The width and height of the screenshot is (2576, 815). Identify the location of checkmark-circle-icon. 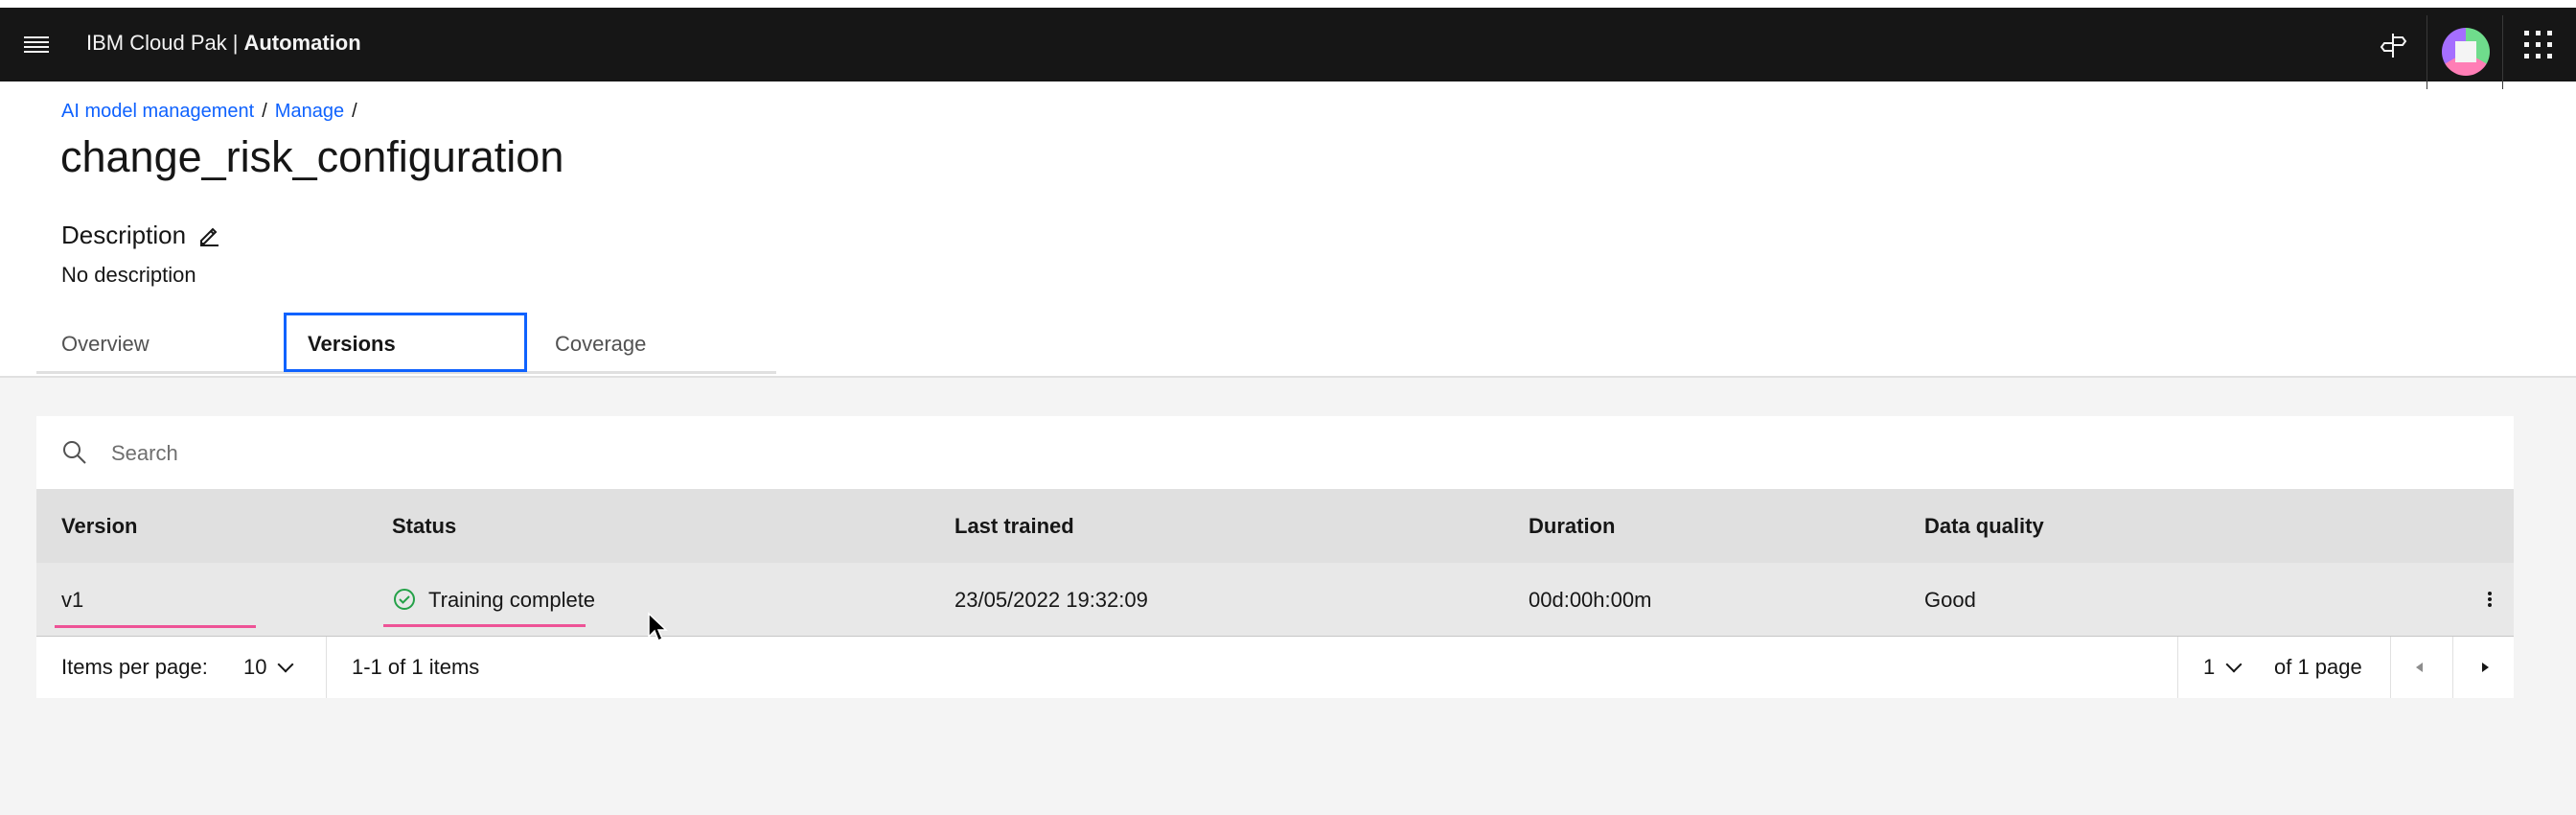
(404, 600).